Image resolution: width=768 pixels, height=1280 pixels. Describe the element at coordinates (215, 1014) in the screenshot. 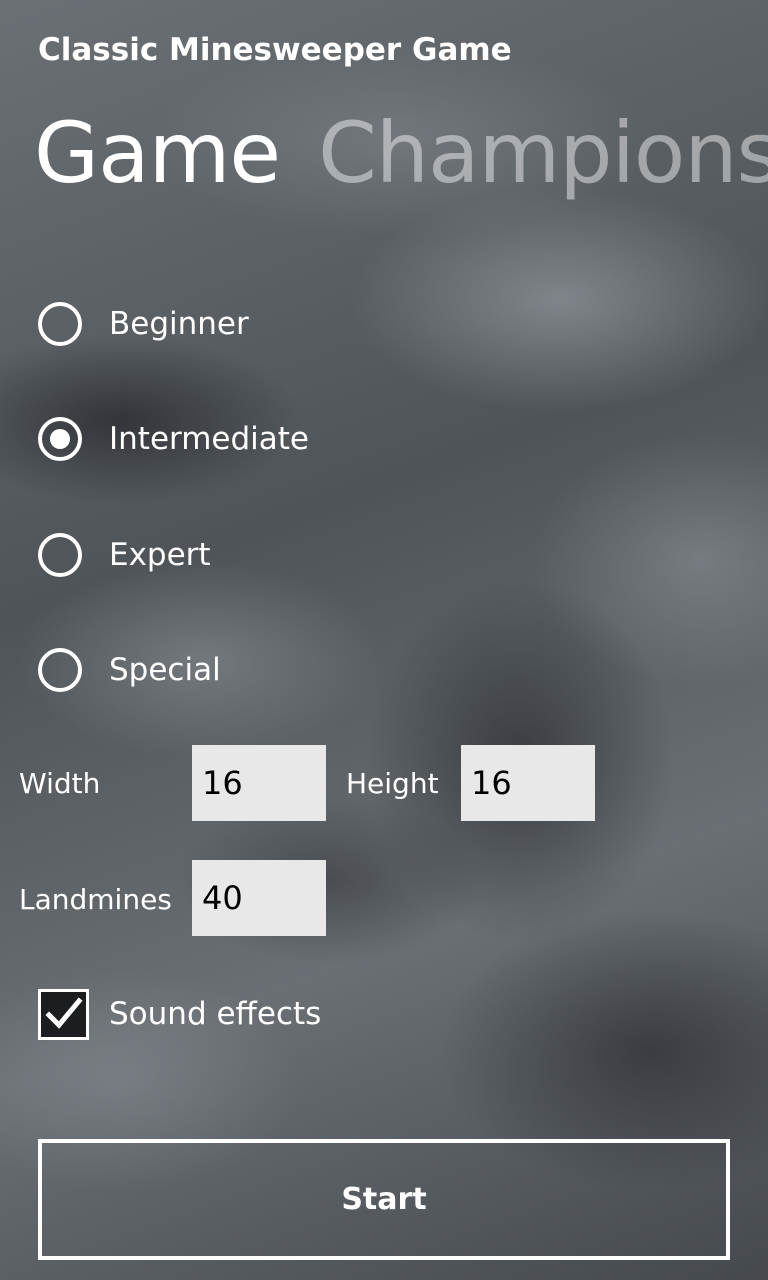

I see `sound-effects-label: Sound effects` at that location.